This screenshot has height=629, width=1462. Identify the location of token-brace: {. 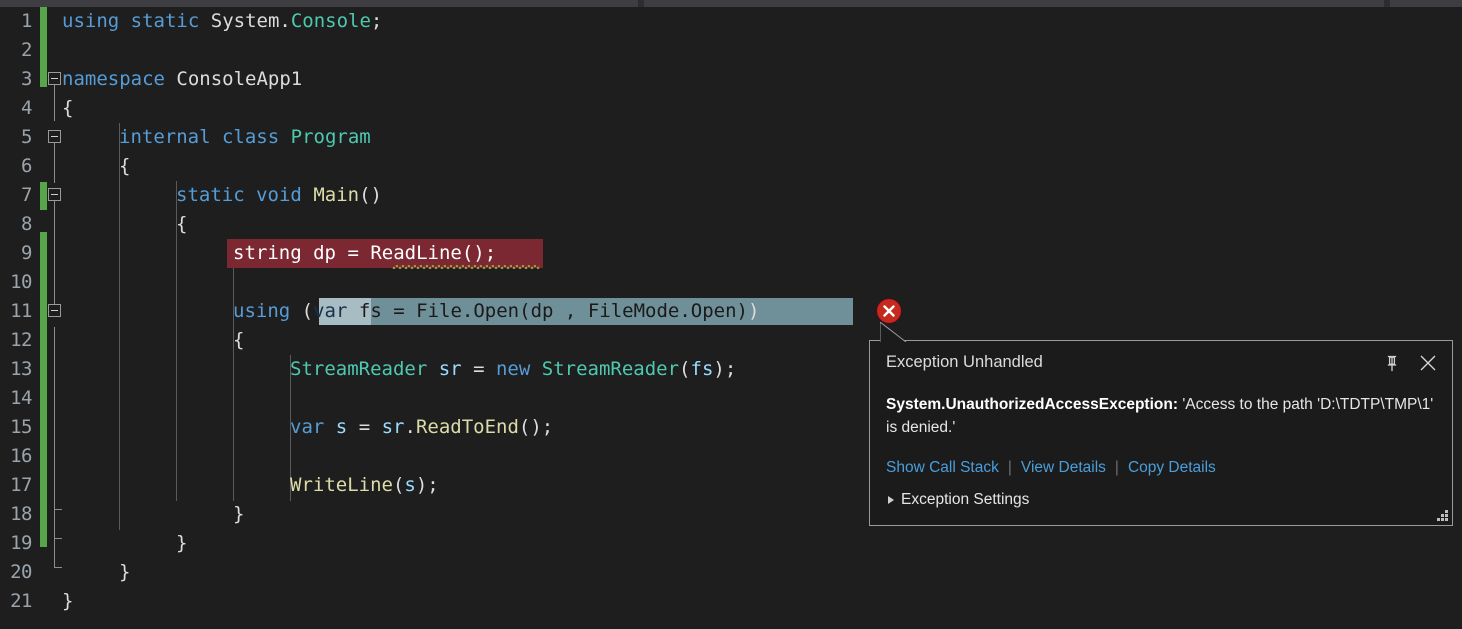
(239, 340).